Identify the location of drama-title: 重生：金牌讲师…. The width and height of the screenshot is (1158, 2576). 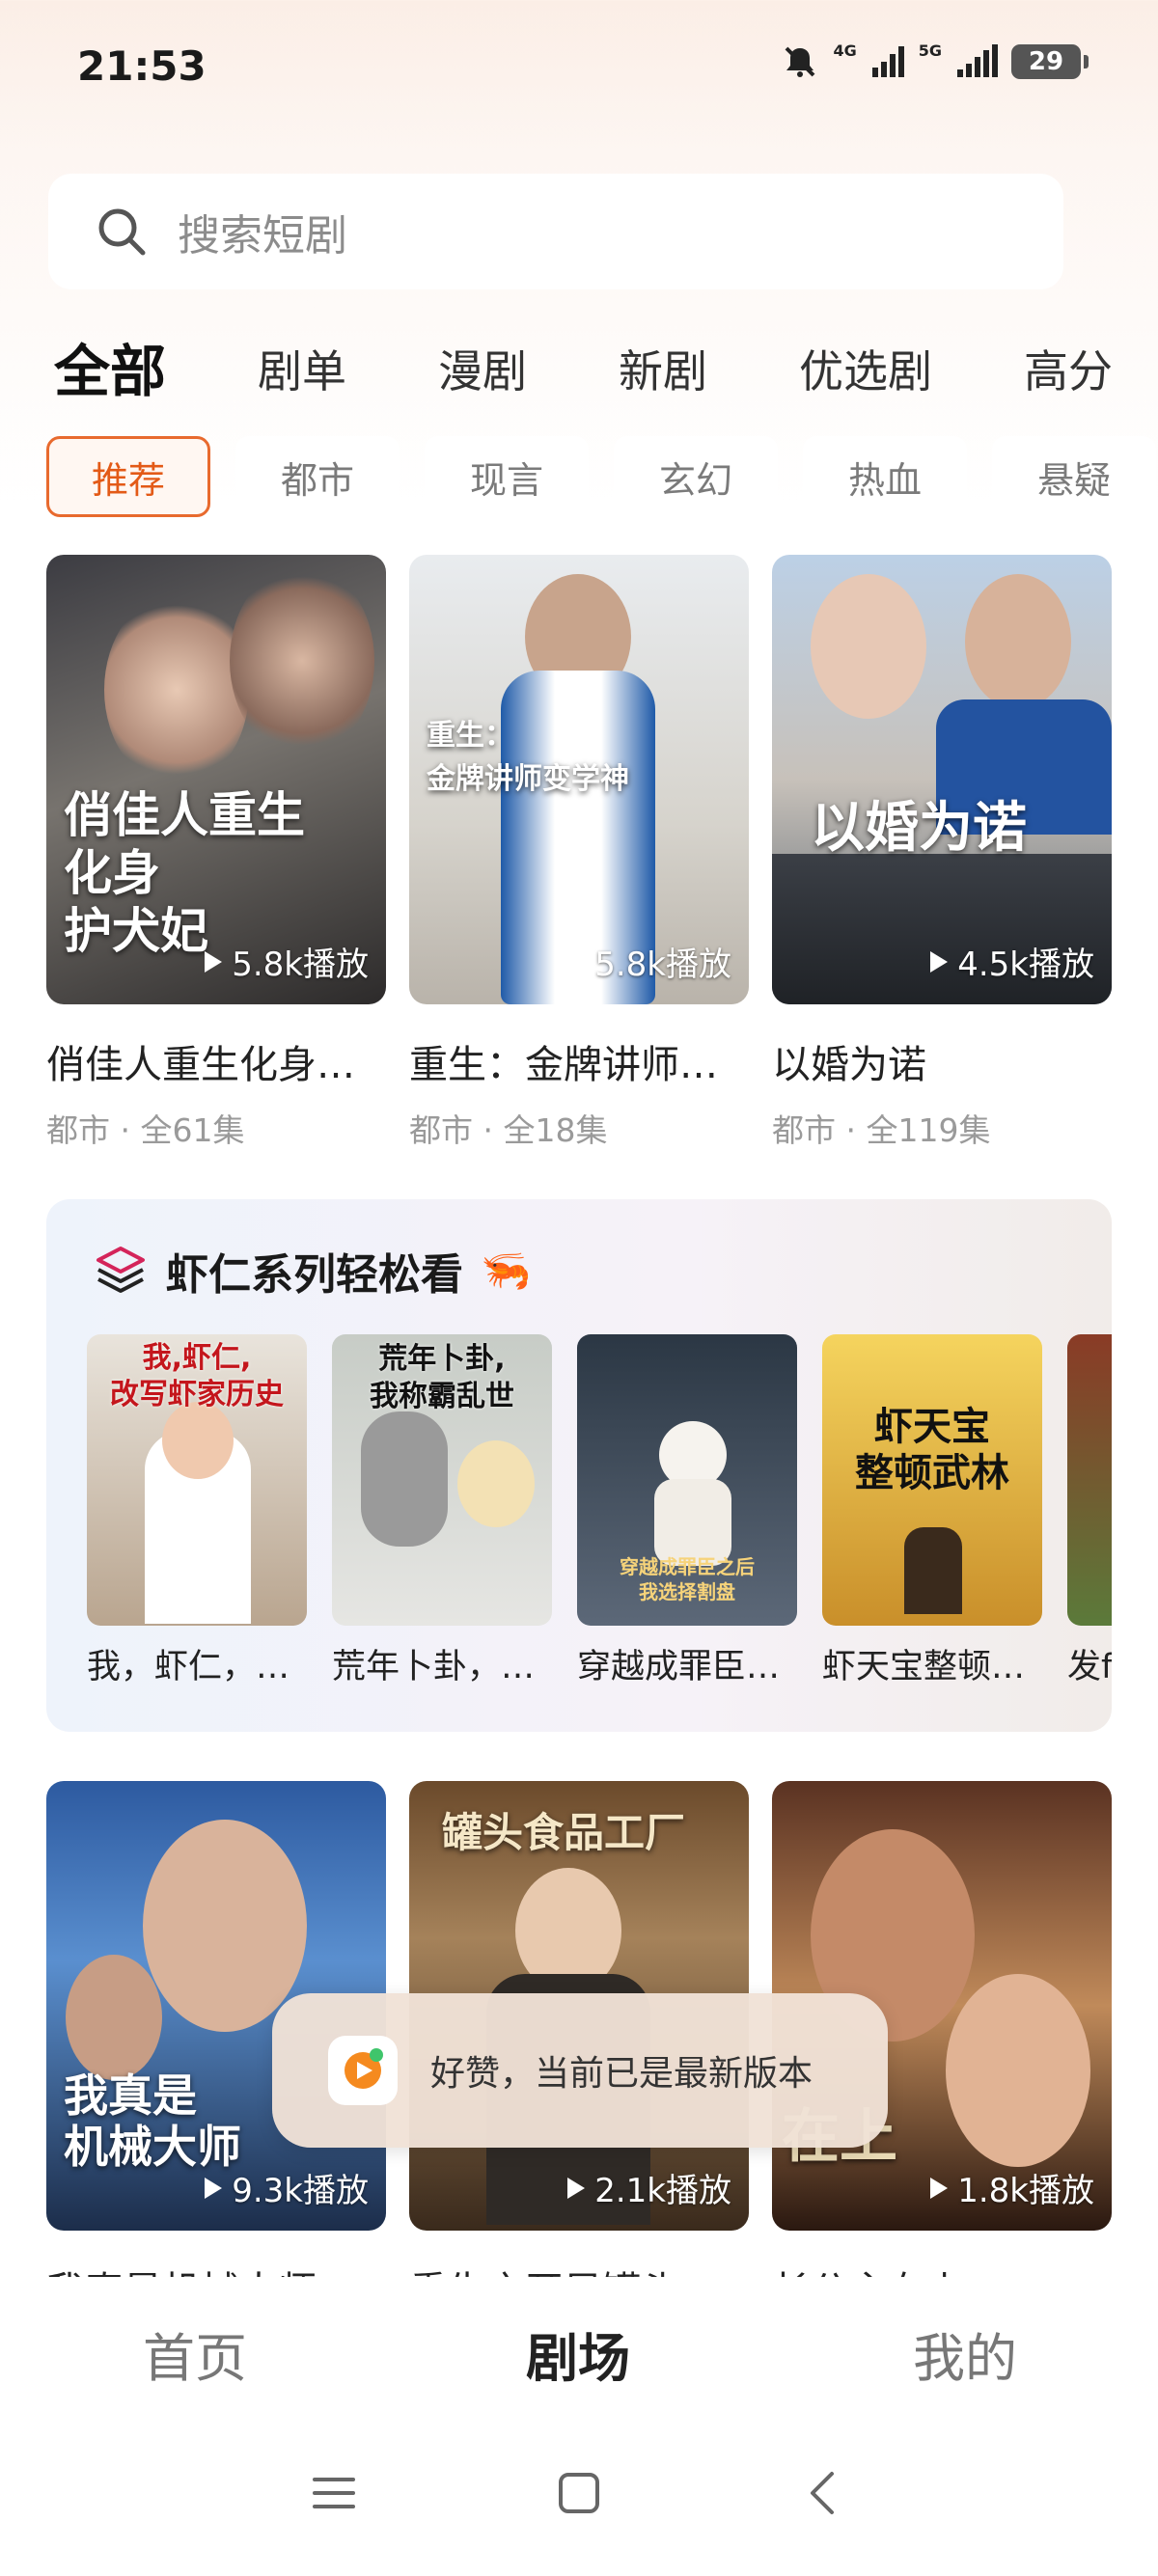
(563, 1065).